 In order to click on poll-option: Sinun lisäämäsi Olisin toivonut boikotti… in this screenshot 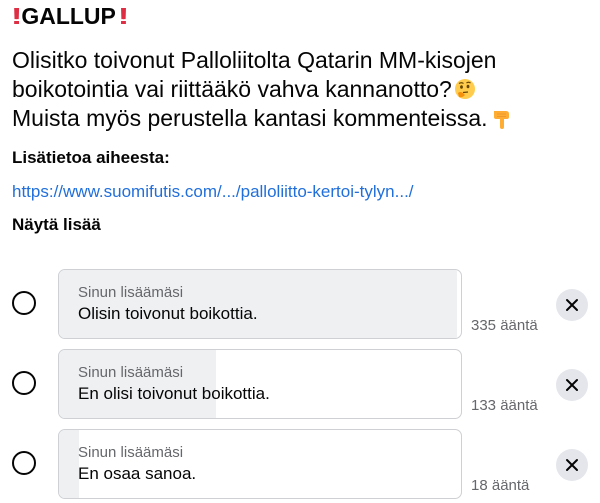, I will do `click(300, 305)`.